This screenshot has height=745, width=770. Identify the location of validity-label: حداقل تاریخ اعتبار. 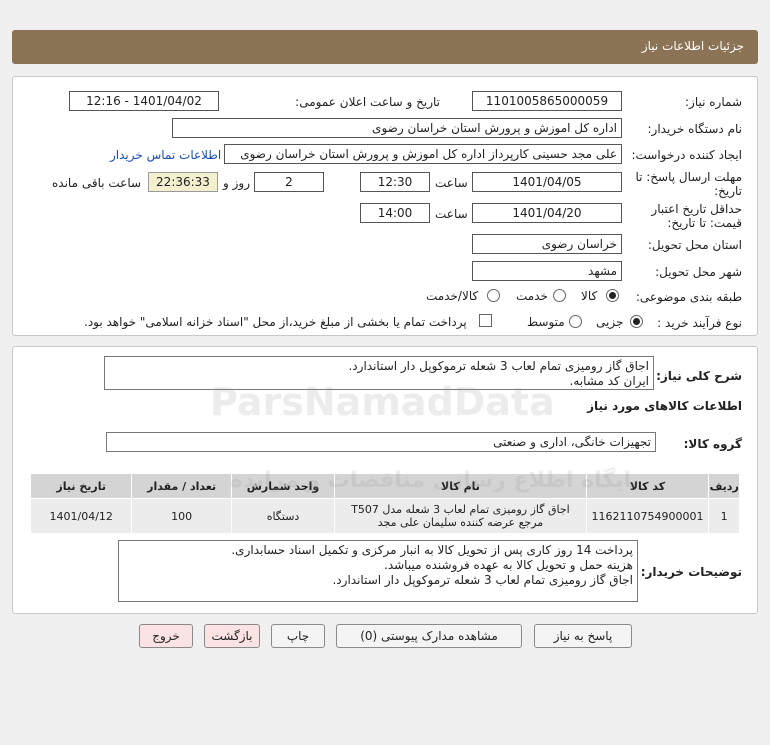
(696, 209).